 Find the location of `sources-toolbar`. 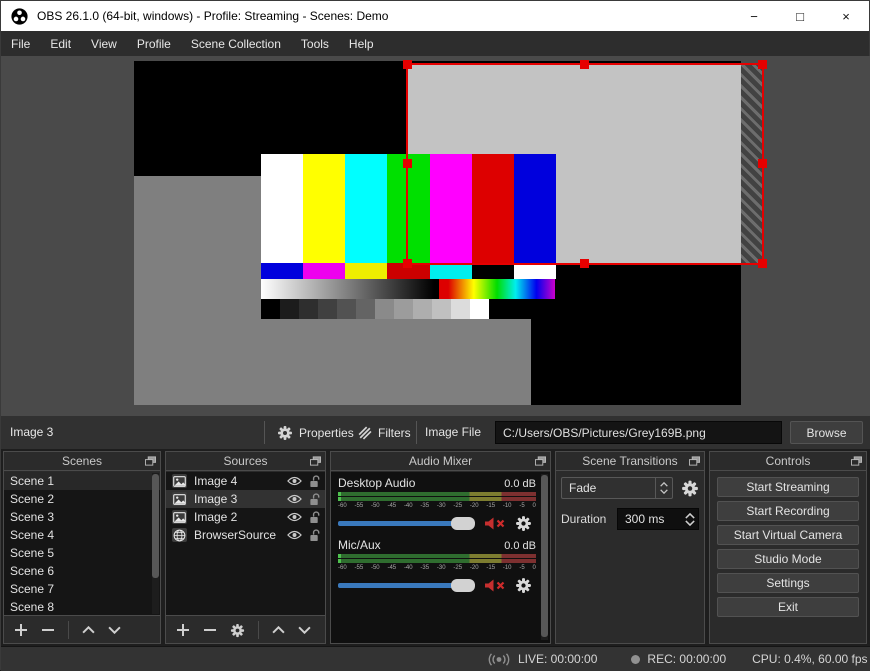

sources-toolbar is located at coordinates (245, 630).